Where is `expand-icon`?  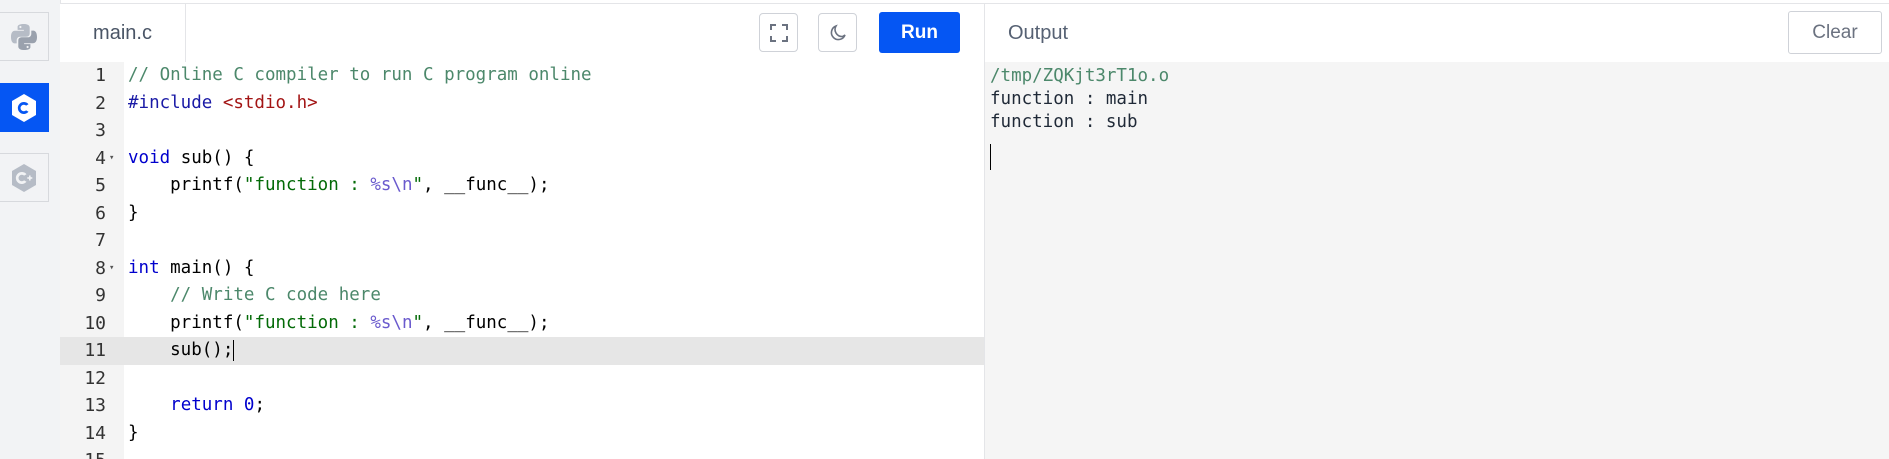
expand-icon is located at coordinates (778, 32).